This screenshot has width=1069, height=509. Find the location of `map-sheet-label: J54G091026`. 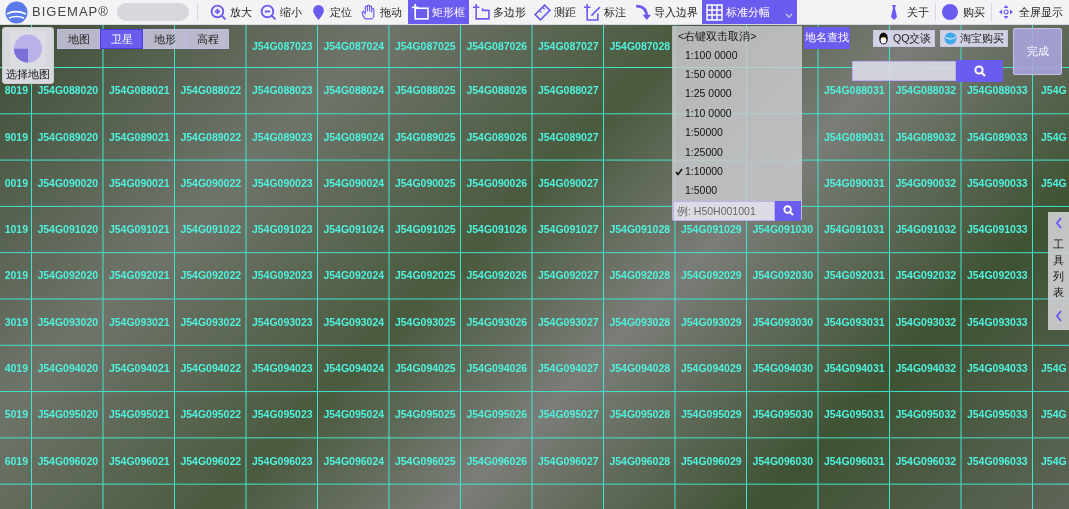

map-sheet-label: J54G091026 is located at coordinates (497, 230).